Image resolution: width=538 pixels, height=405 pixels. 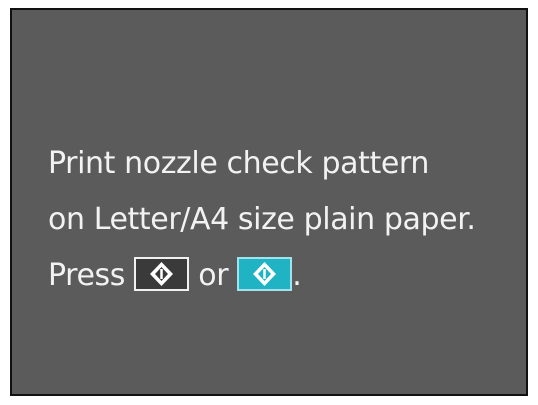 I want to click on message-line-3: Press or ., so click(x=262, y=276).